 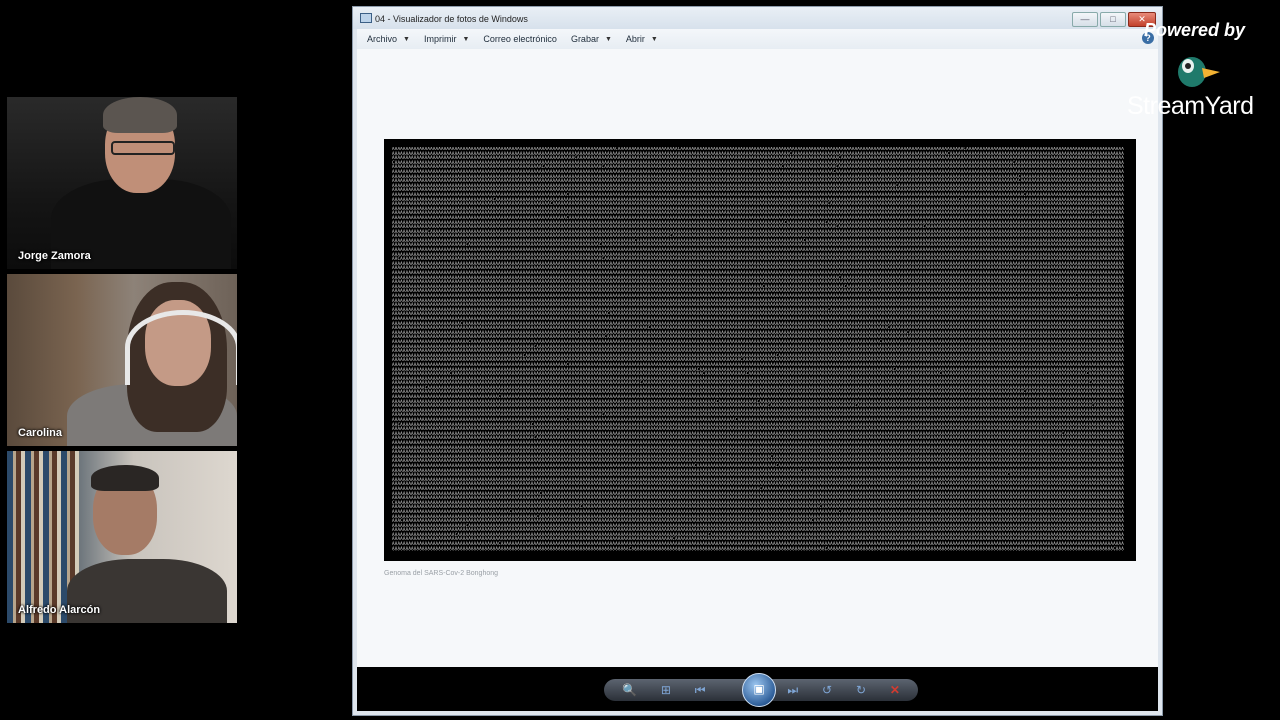 I want to click on participant-name: Jorge Zamora, so click(x=54, y=256).